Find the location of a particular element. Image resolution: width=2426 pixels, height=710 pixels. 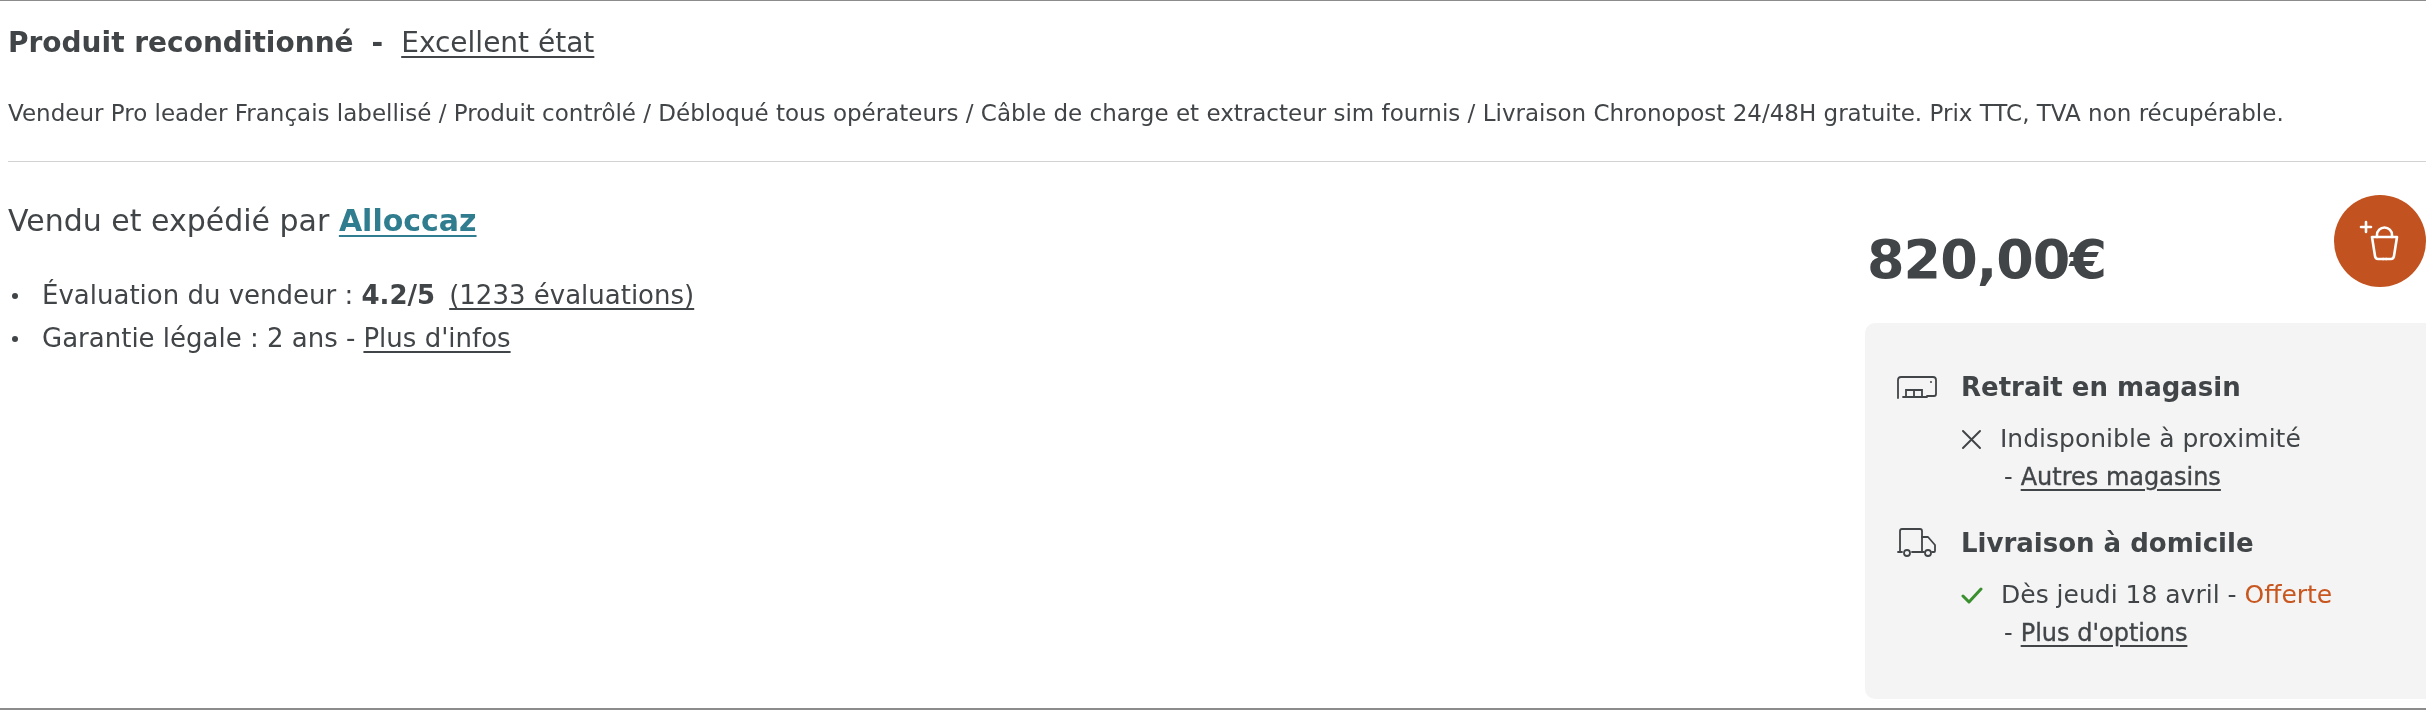

more-options-link: Plus d'options is located at coordinates (2104, 633).